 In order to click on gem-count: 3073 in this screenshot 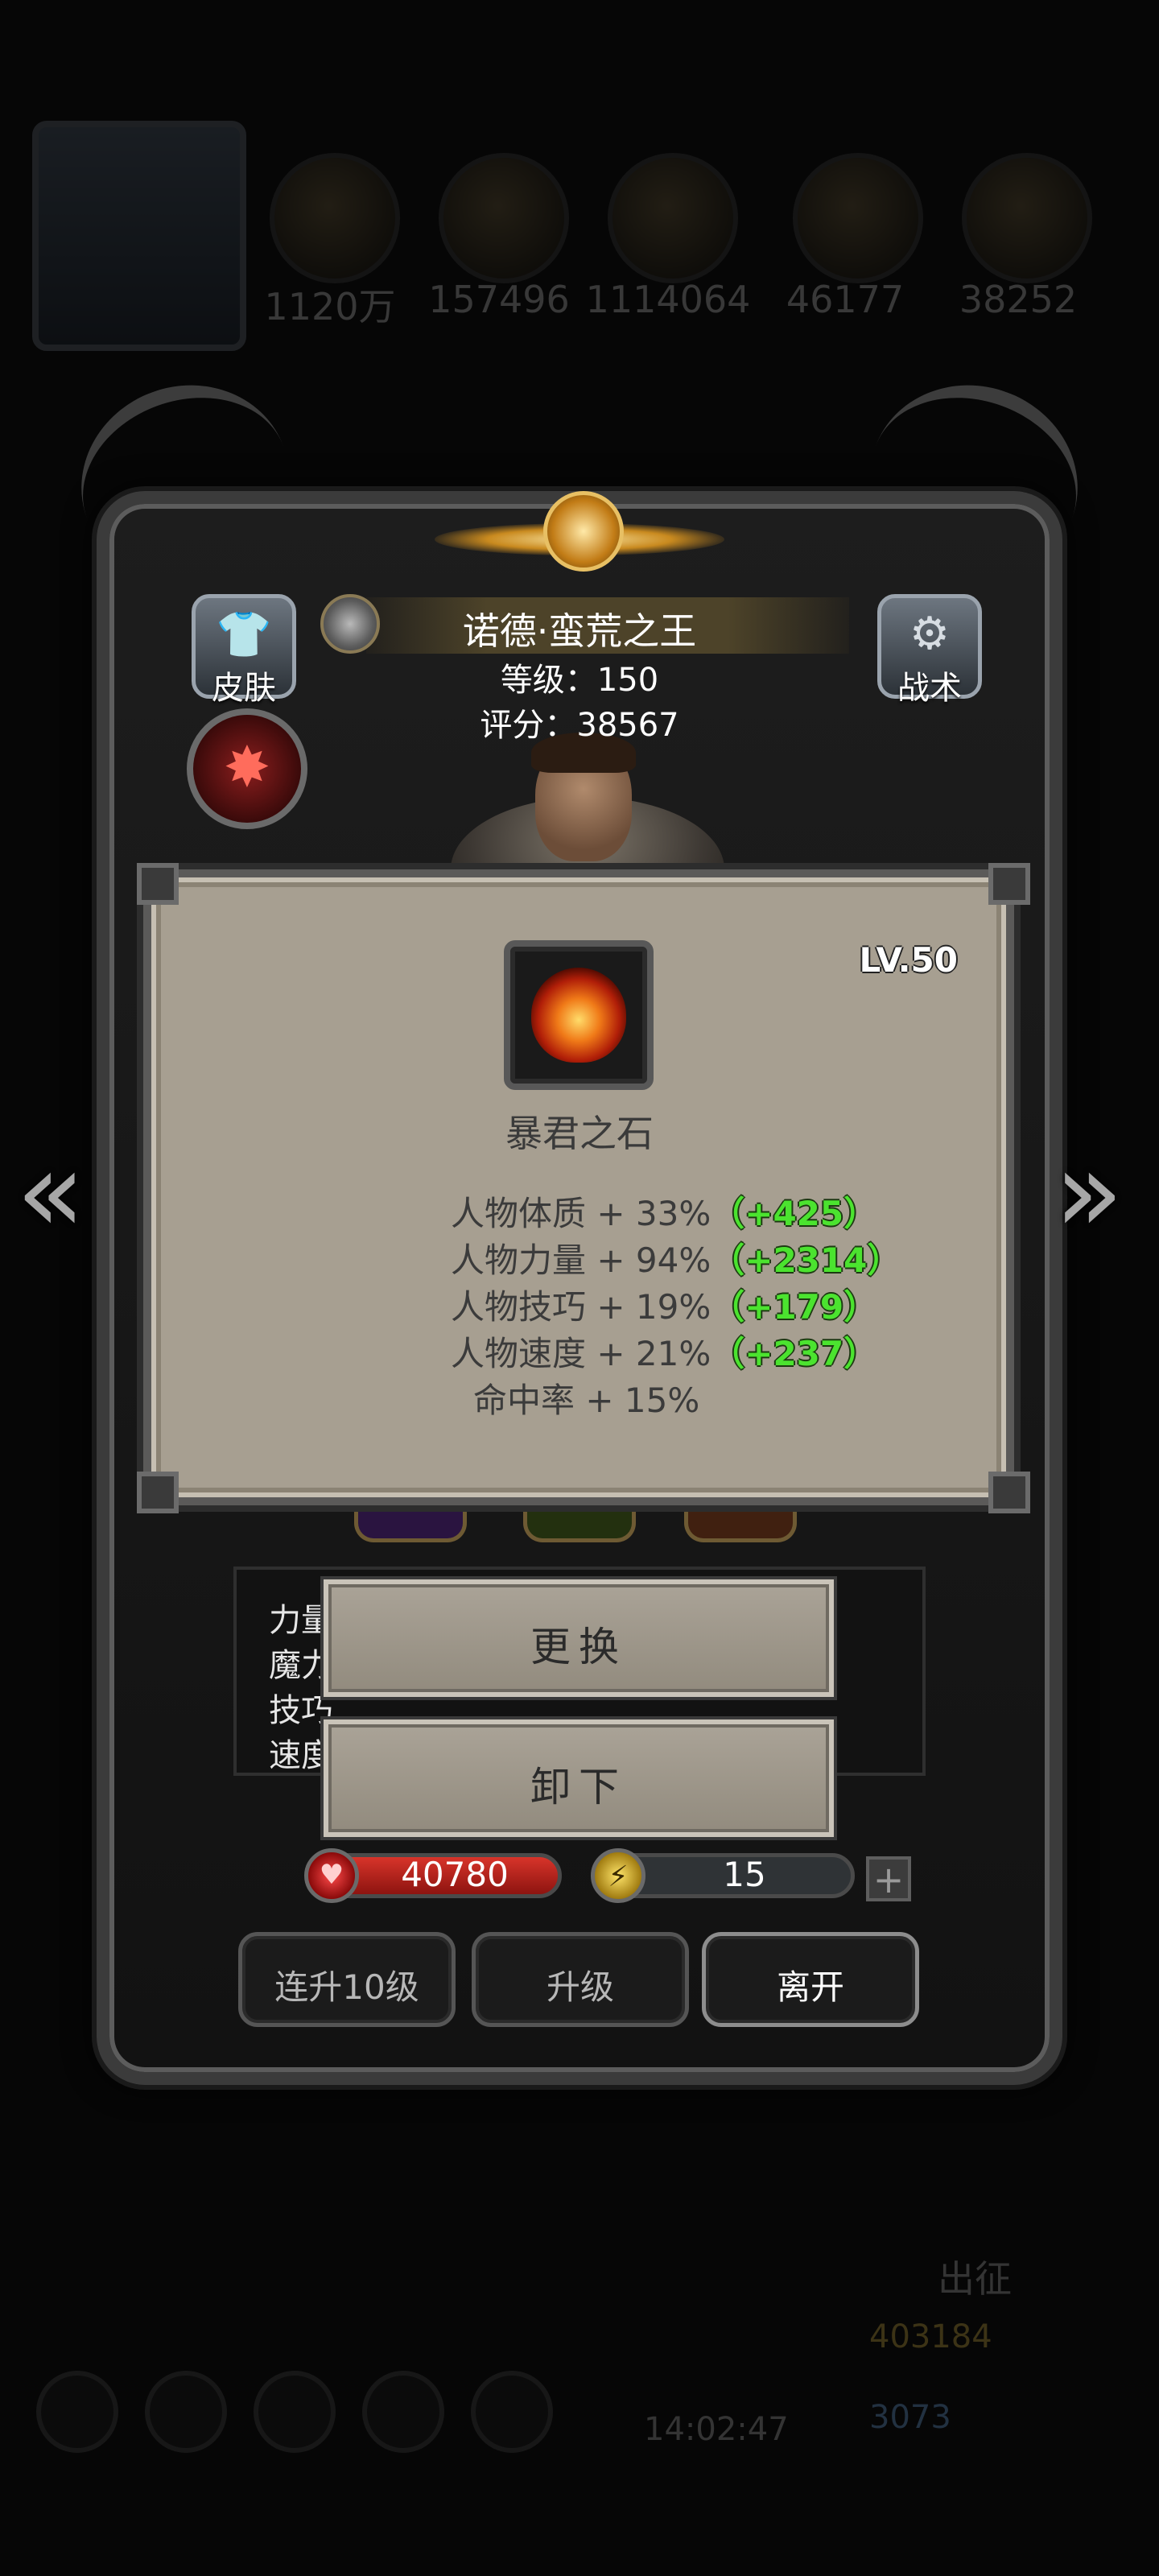, I will do `click(910, 2417)`.